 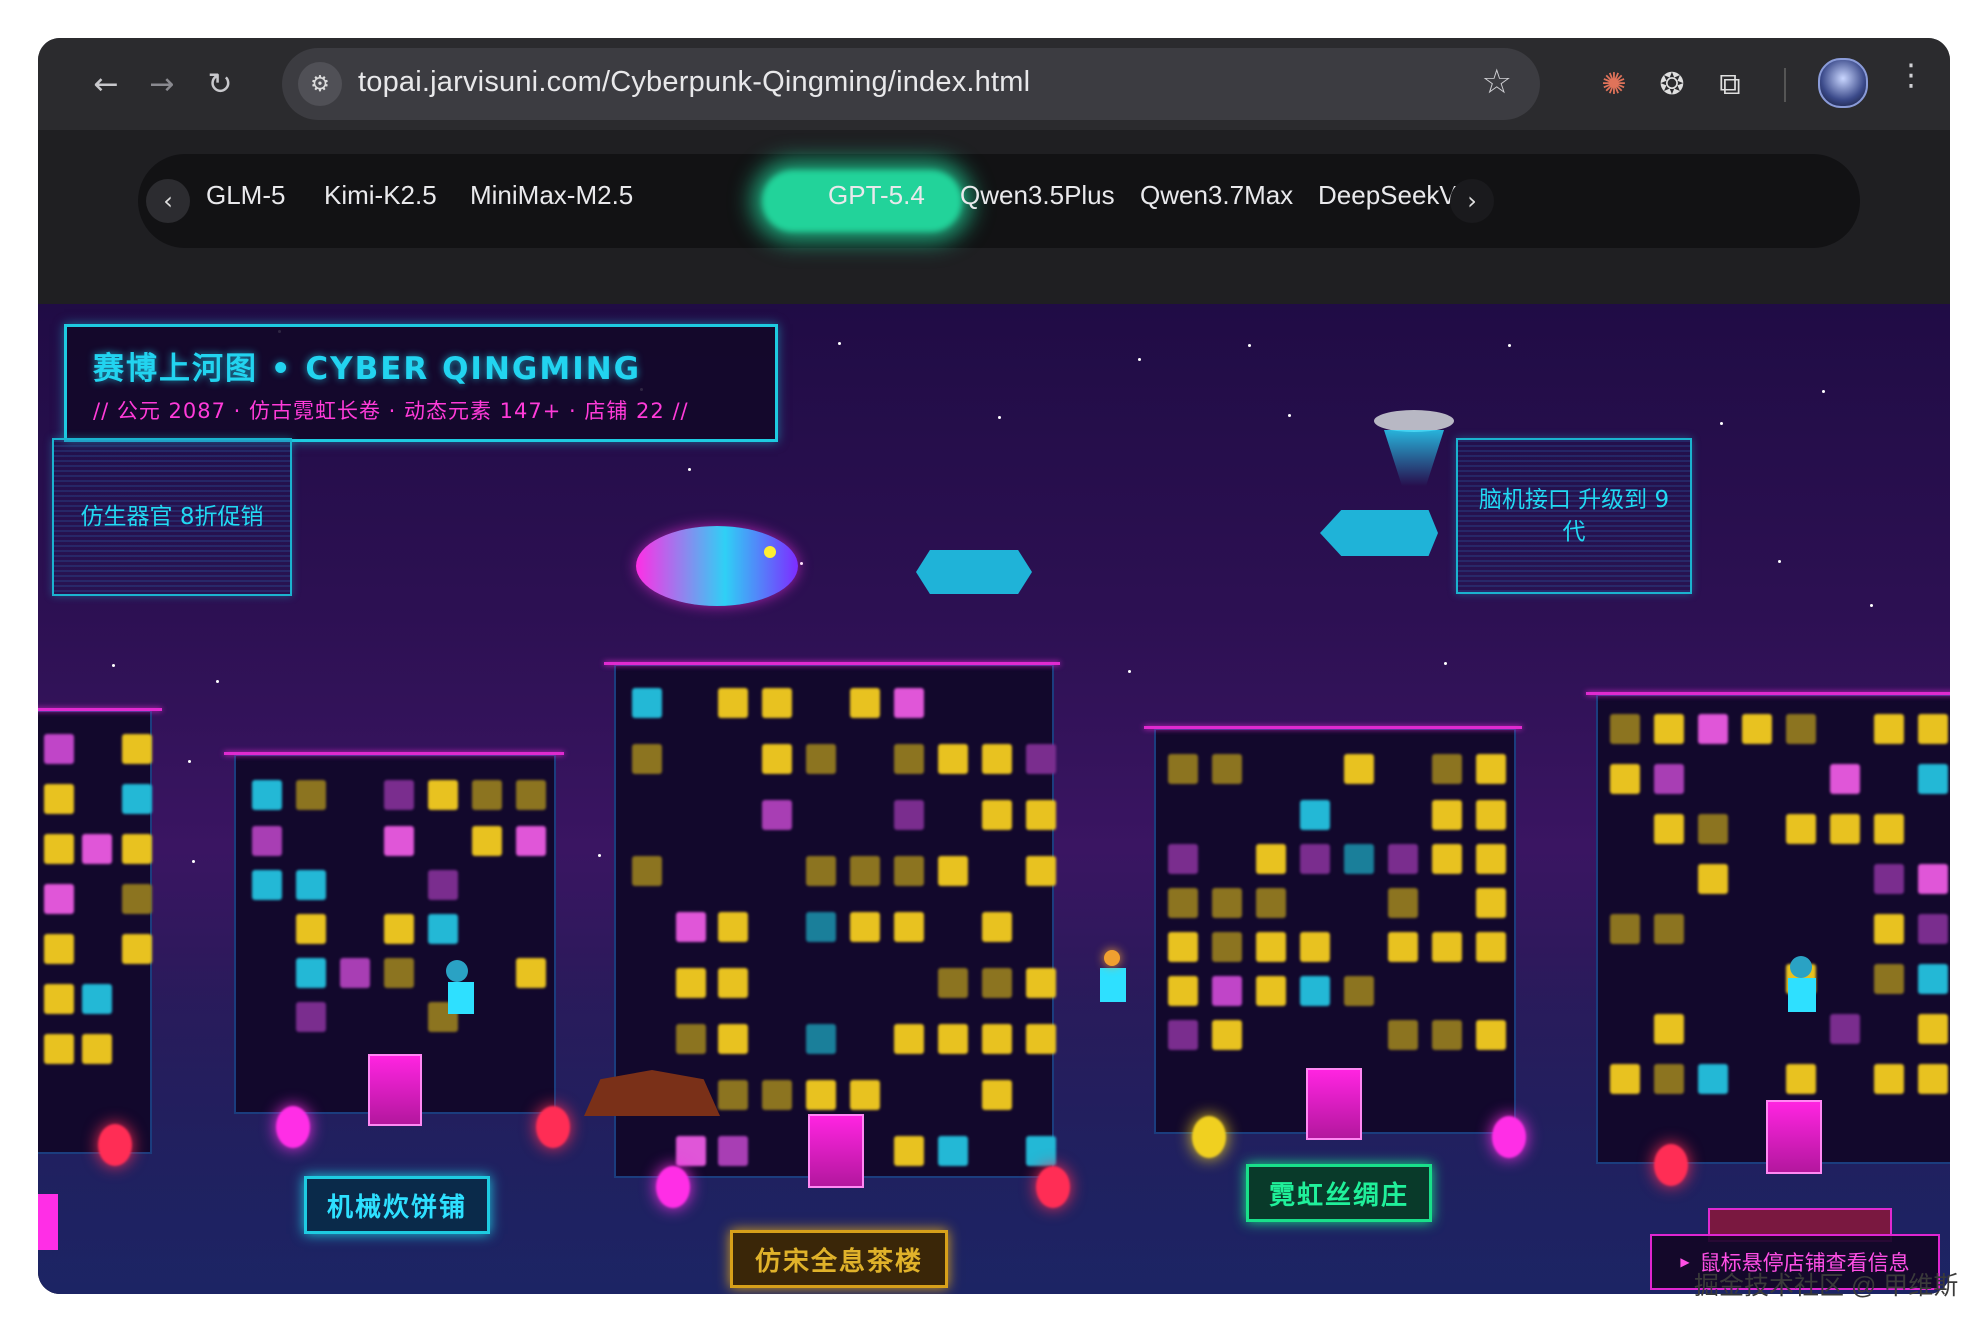 What do you see at coordinates (770, 552) in the screenshot?
I see `airship-light` at bounding box center [770, 552].